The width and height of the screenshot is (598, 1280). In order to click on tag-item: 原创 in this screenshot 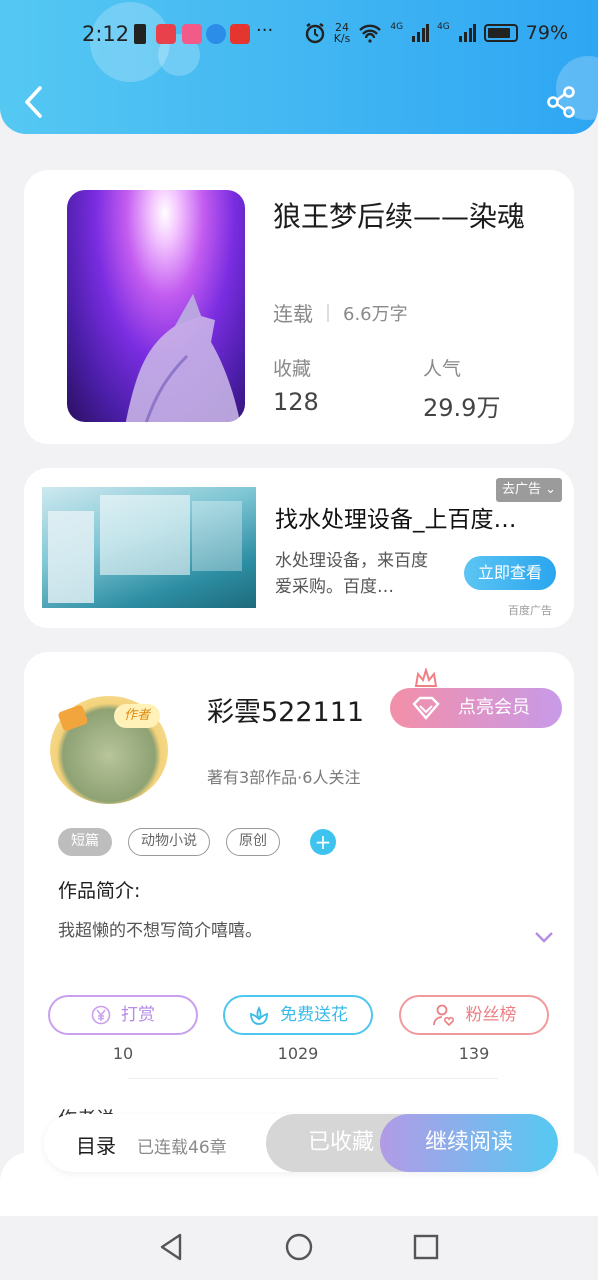, I will do `click(253, 842)`.